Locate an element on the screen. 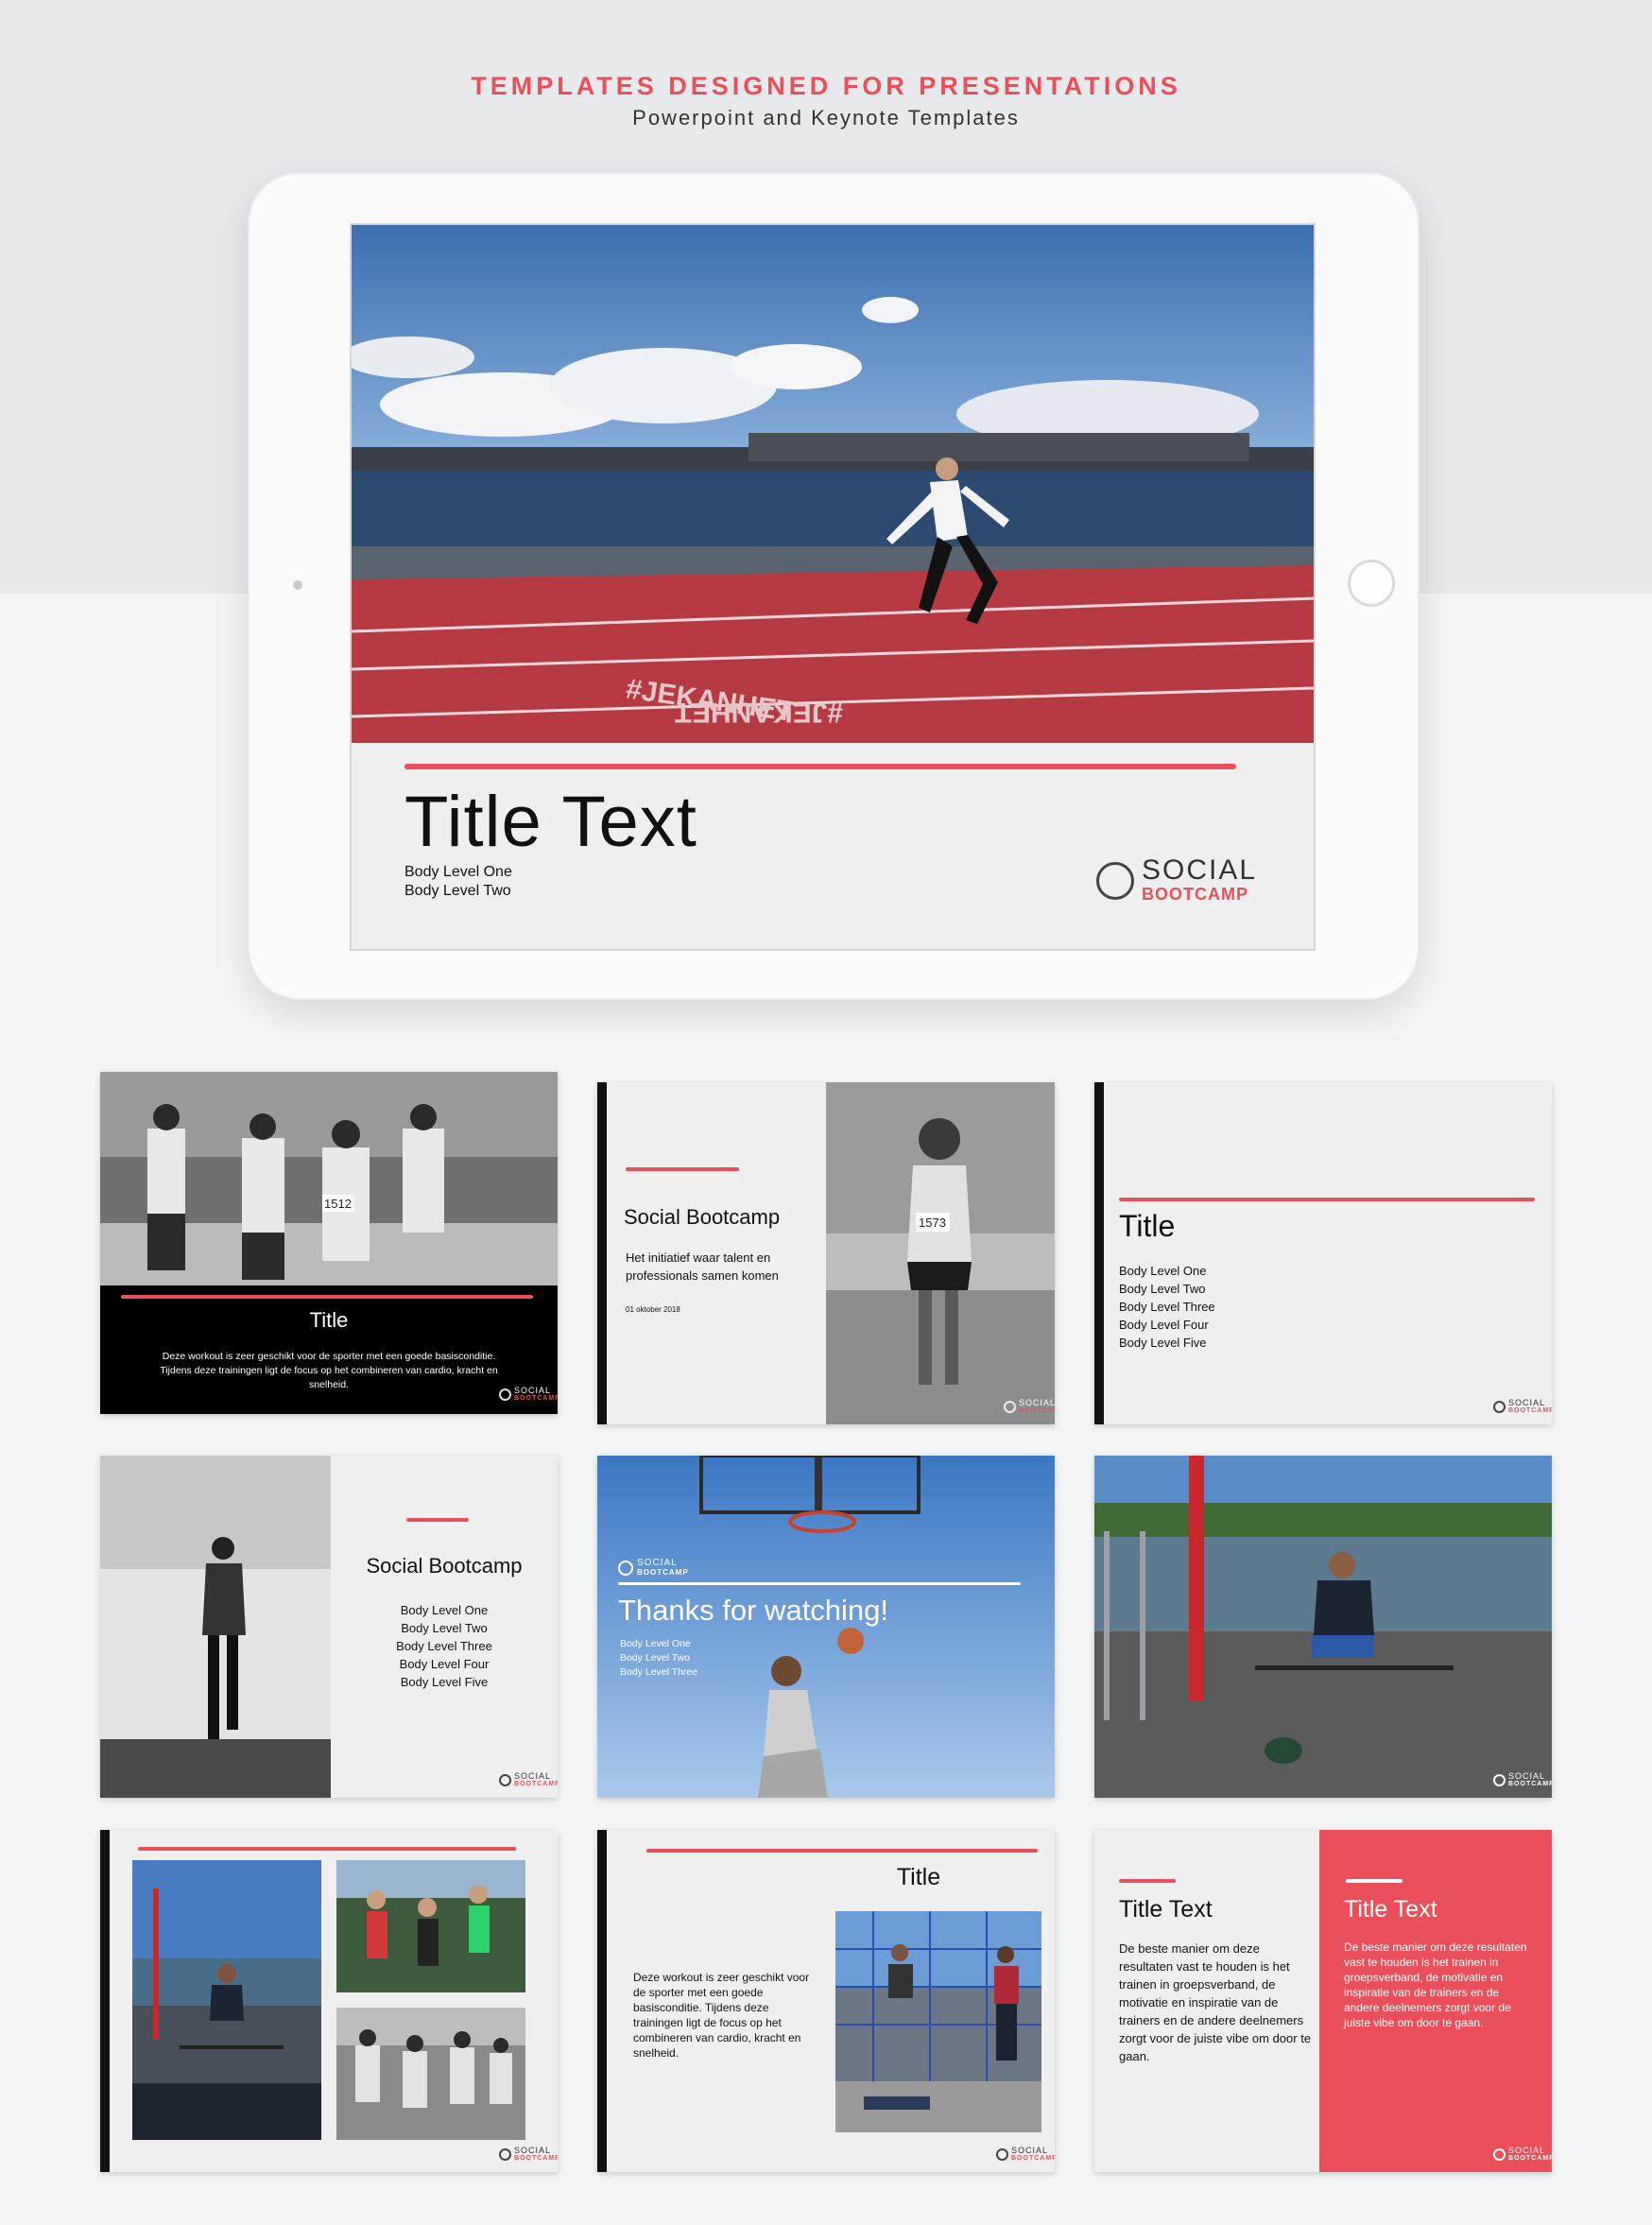  race-photo is located at coordinates (430, 2074).